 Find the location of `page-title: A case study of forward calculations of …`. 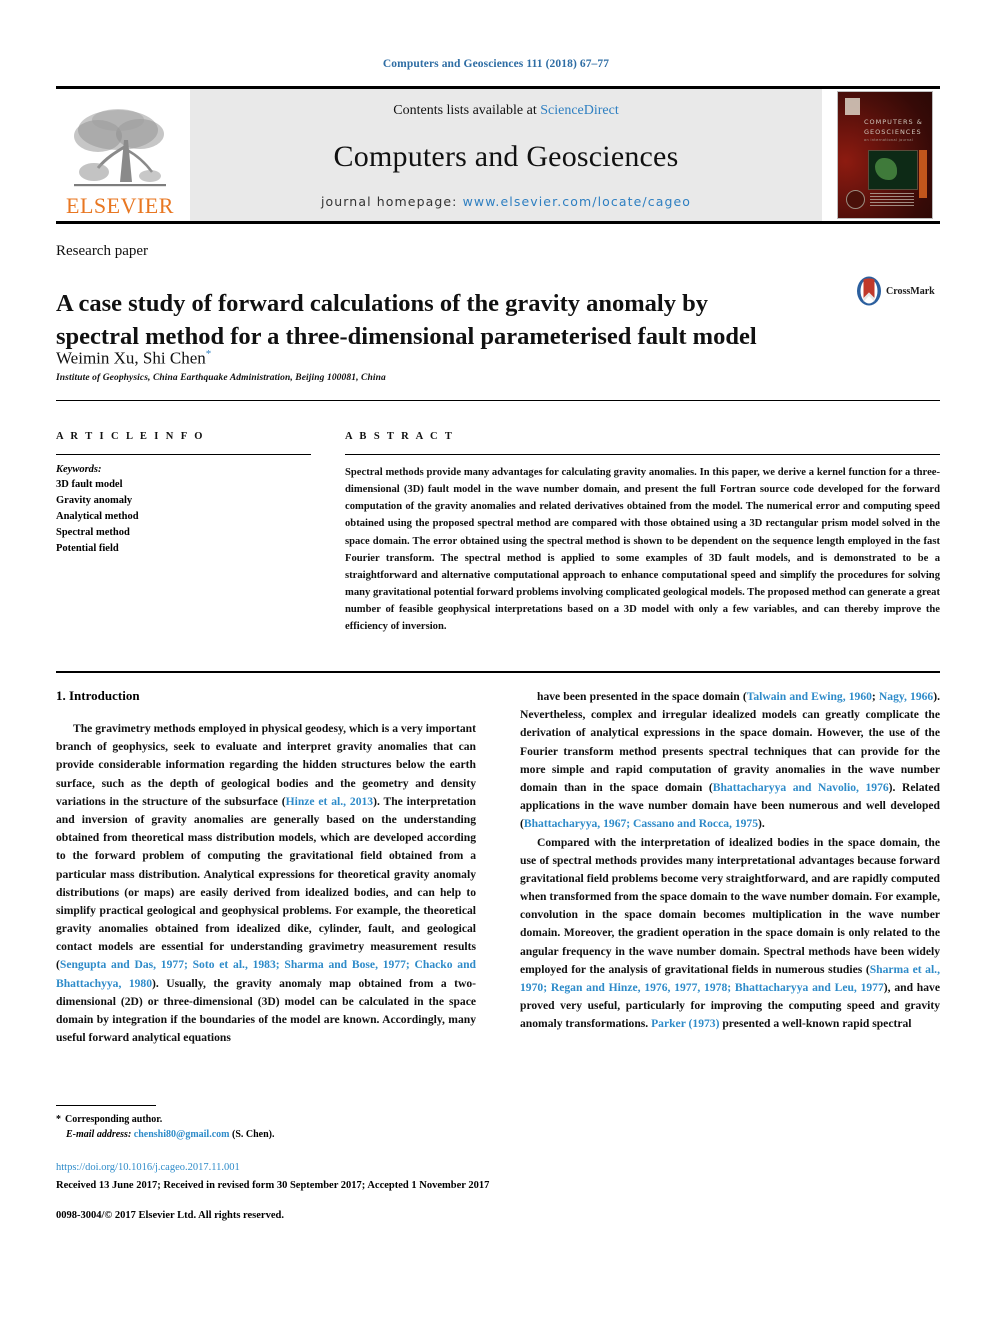

page-title: A case study of forward calculations of … is located at coordinates (406, 320).